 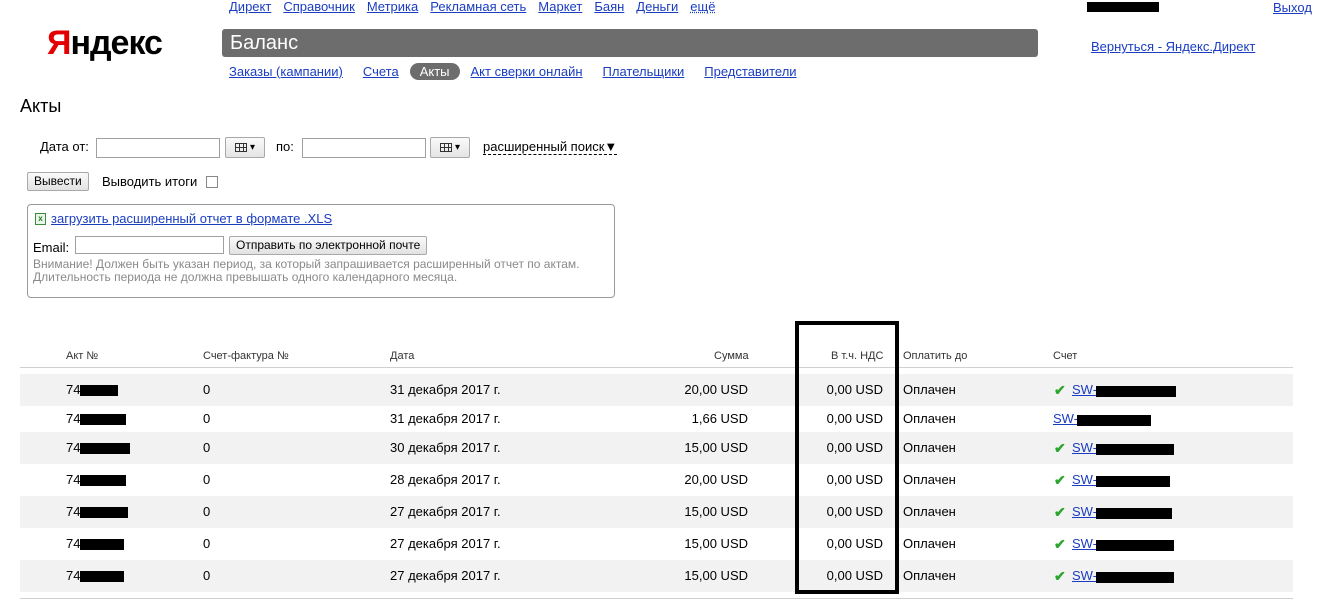 What do you see at coordinates (445, 389) in the screenshot?
I see `act-date: 31 декабря 2017 г.` at bounding box center [445, 389].